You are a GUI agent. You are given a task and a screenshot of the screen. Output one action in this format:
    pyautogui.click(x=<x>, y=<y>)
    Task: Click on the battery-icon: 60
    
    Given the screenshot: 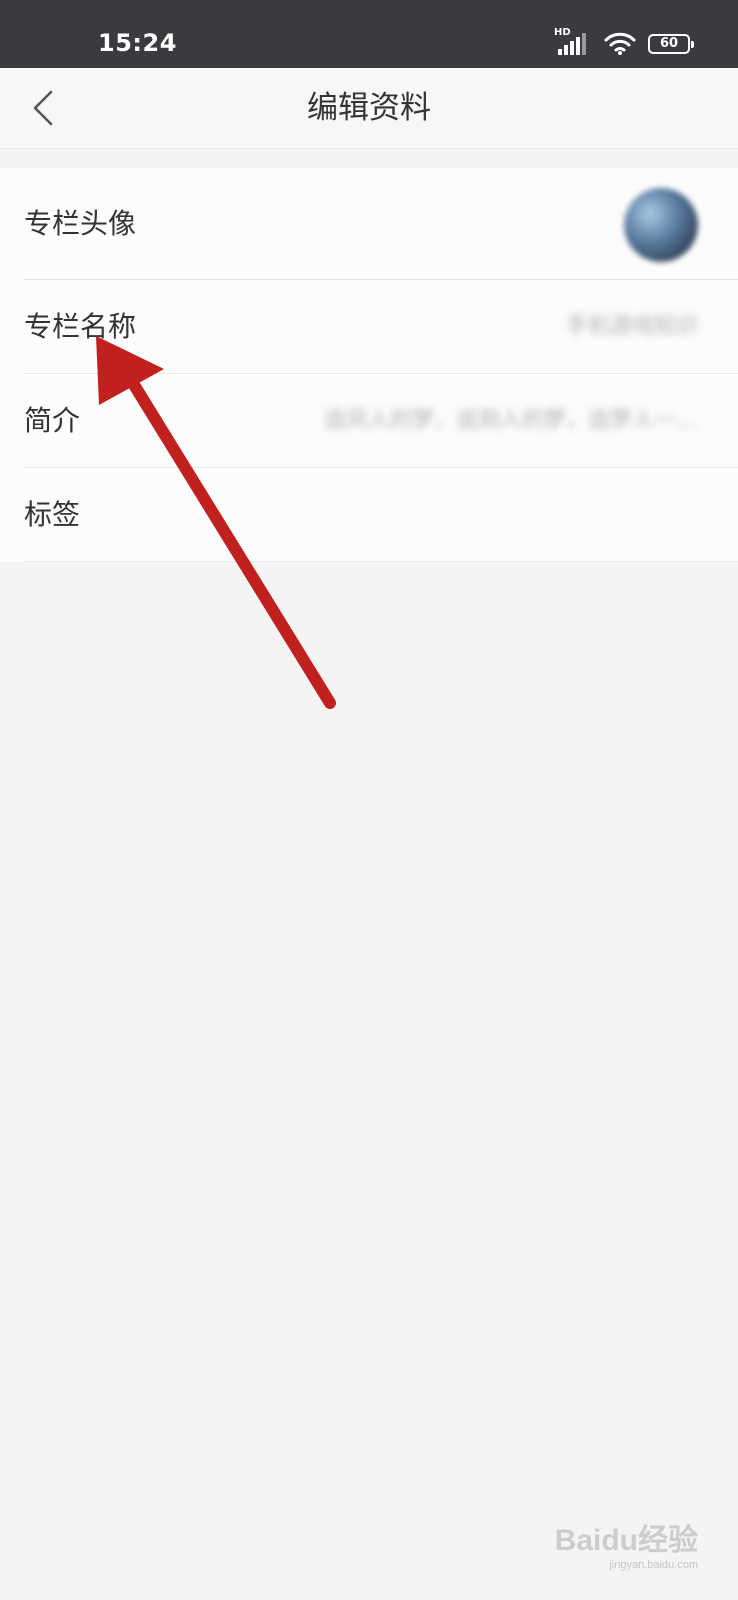 What is the action you would take?
    pyautogui.click(x=671, y=44)
    